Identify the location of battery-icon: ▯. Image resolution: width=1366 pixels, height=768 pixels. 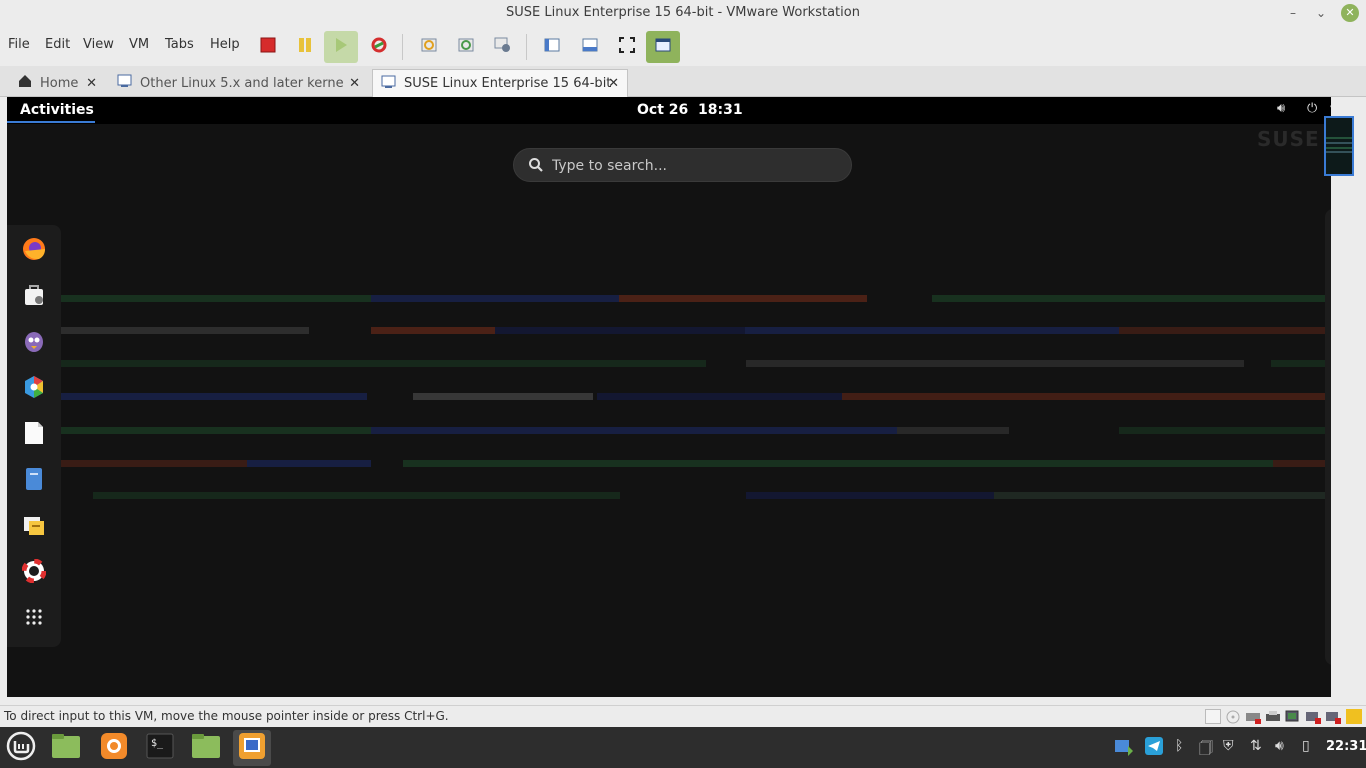
(1306, 746).